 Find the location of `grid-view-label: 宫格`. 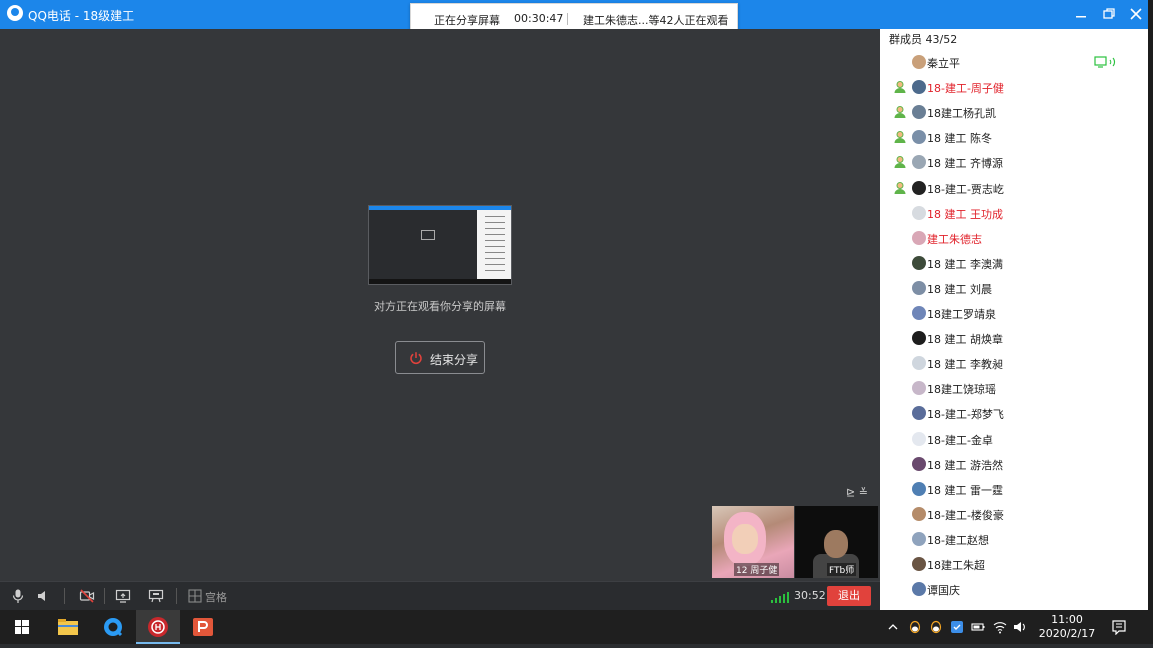

grid-view-label: 宫格 is located at coordinates (216, 597).